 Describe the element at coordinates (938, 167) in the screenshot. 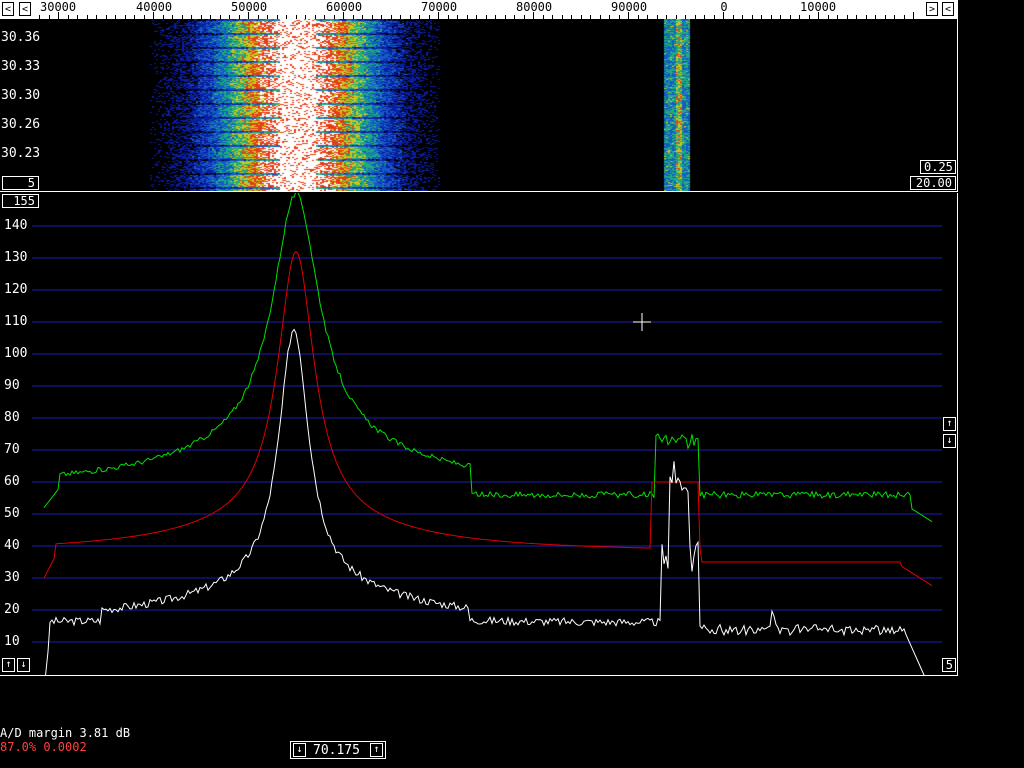

I see `waterfall-gain-box: 0.25` at that location.